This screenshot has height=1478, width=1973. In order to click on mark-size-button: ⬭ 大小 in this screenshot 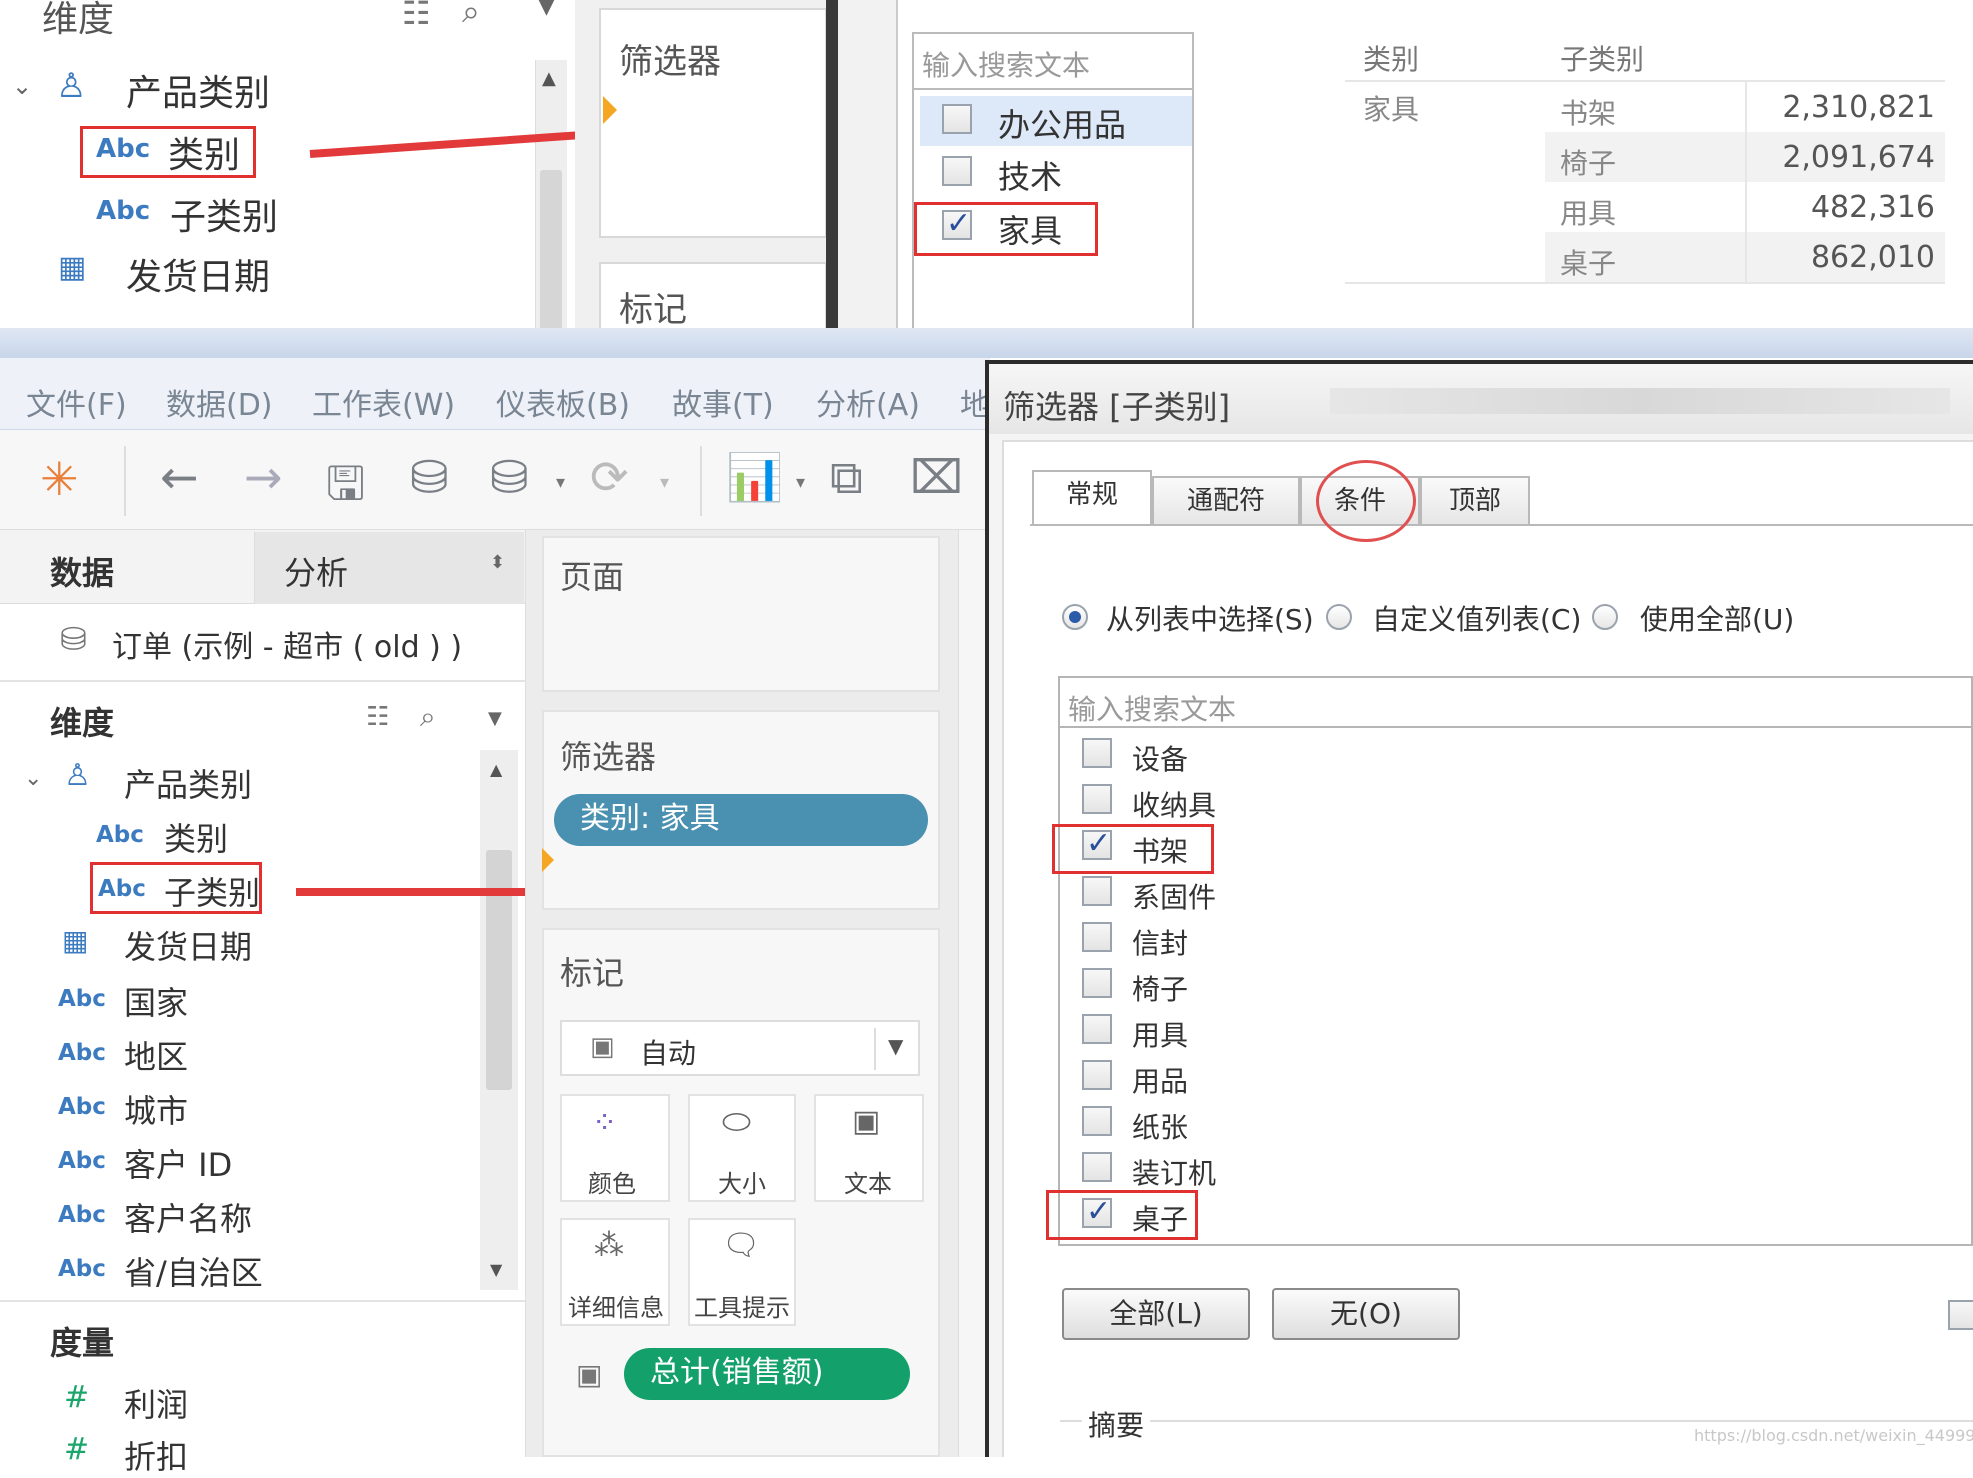, I will do `click(742, 1148)`.